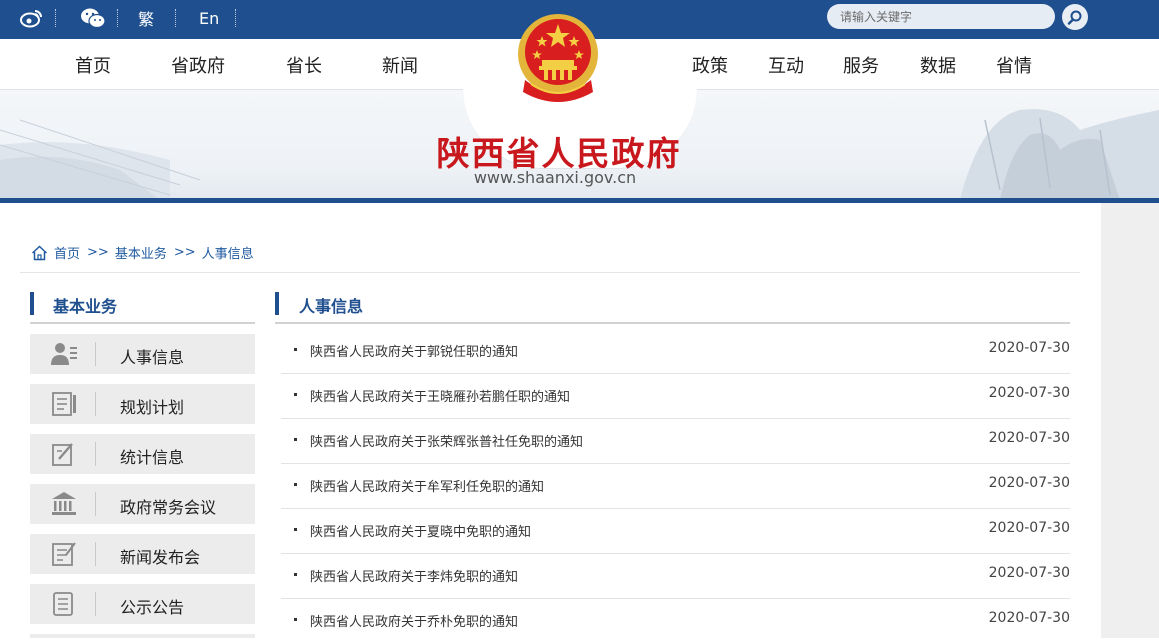 The width and height of the screenshot is (1159, 644). Describe the element at coordinates (64, 504) in the screenshot. I see `government-building-icon` at that location.